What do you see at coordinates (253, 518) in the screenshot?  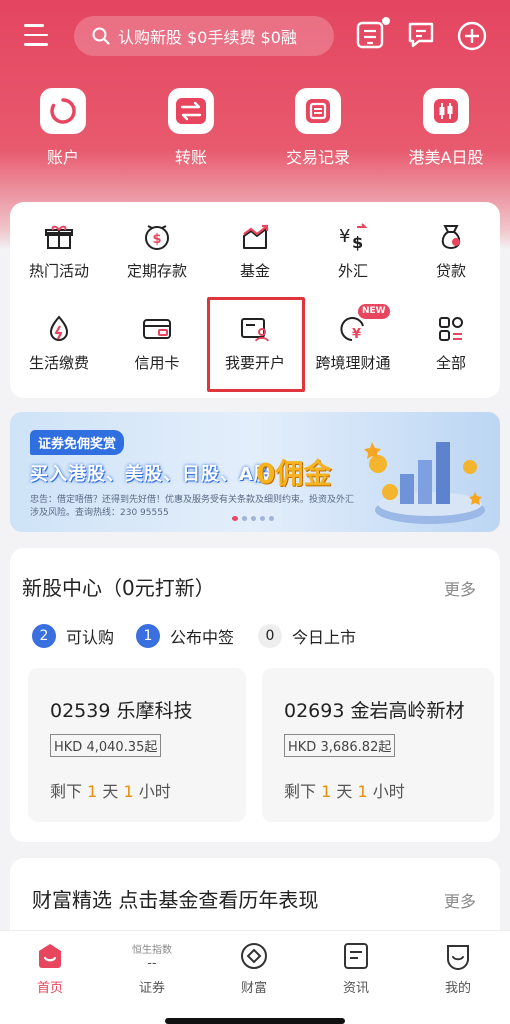 I see `banner-pager` at bounding box center [253, 518].